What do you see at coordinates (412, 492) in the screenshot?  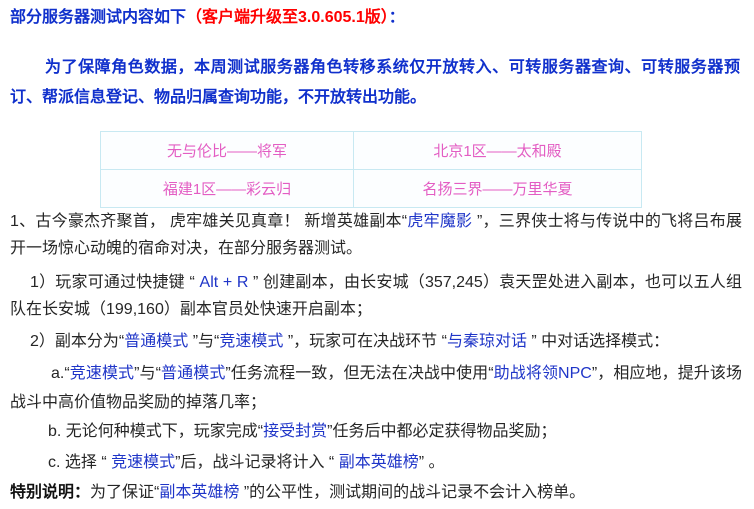 I see `special-note-text: ”的公平性，测试期间的战斗记录不会计入榜单。` at bounding box center [412, 492].